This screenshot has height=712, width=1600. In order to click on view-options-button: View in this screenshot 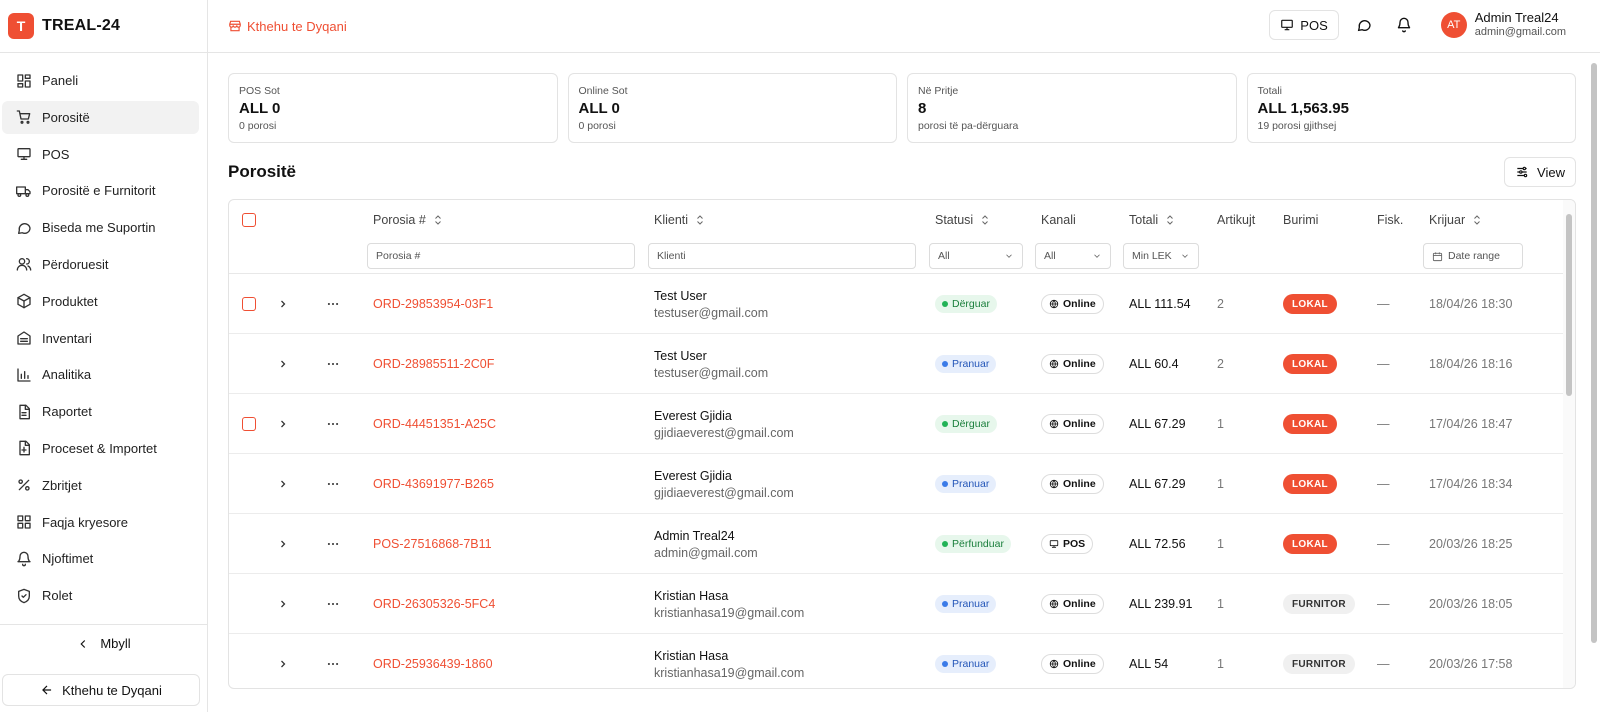, I will do `click(1540, 172)`.